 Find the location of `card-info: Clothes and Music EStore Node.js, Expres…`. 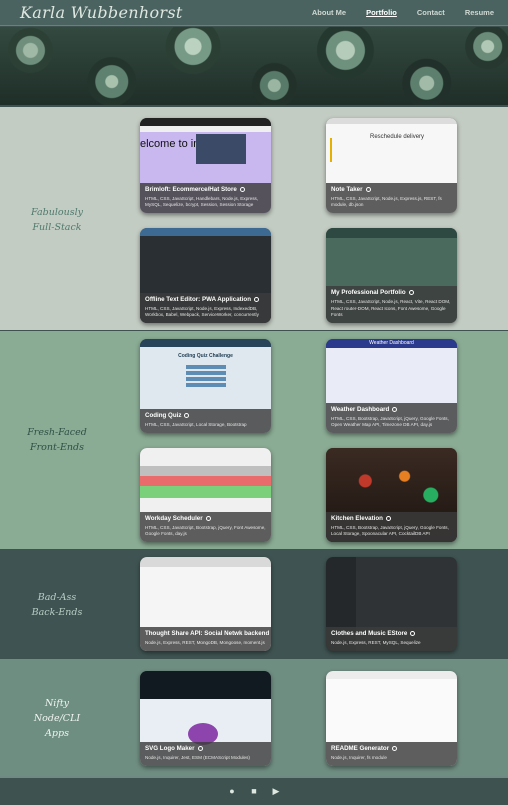

card-info: Clothes and Music EStore Node.js, Expres… is located at coordinates (391, 639).